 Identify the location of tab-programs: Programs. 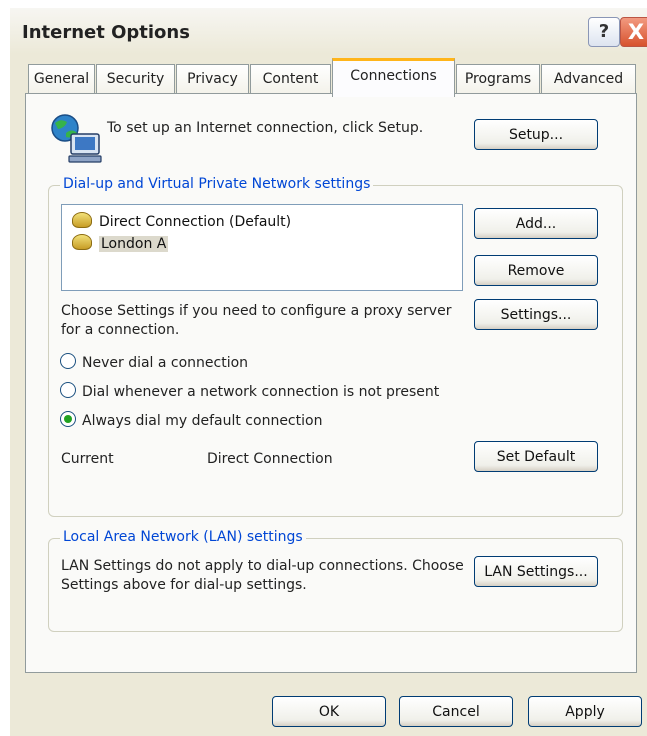
(498, 79).